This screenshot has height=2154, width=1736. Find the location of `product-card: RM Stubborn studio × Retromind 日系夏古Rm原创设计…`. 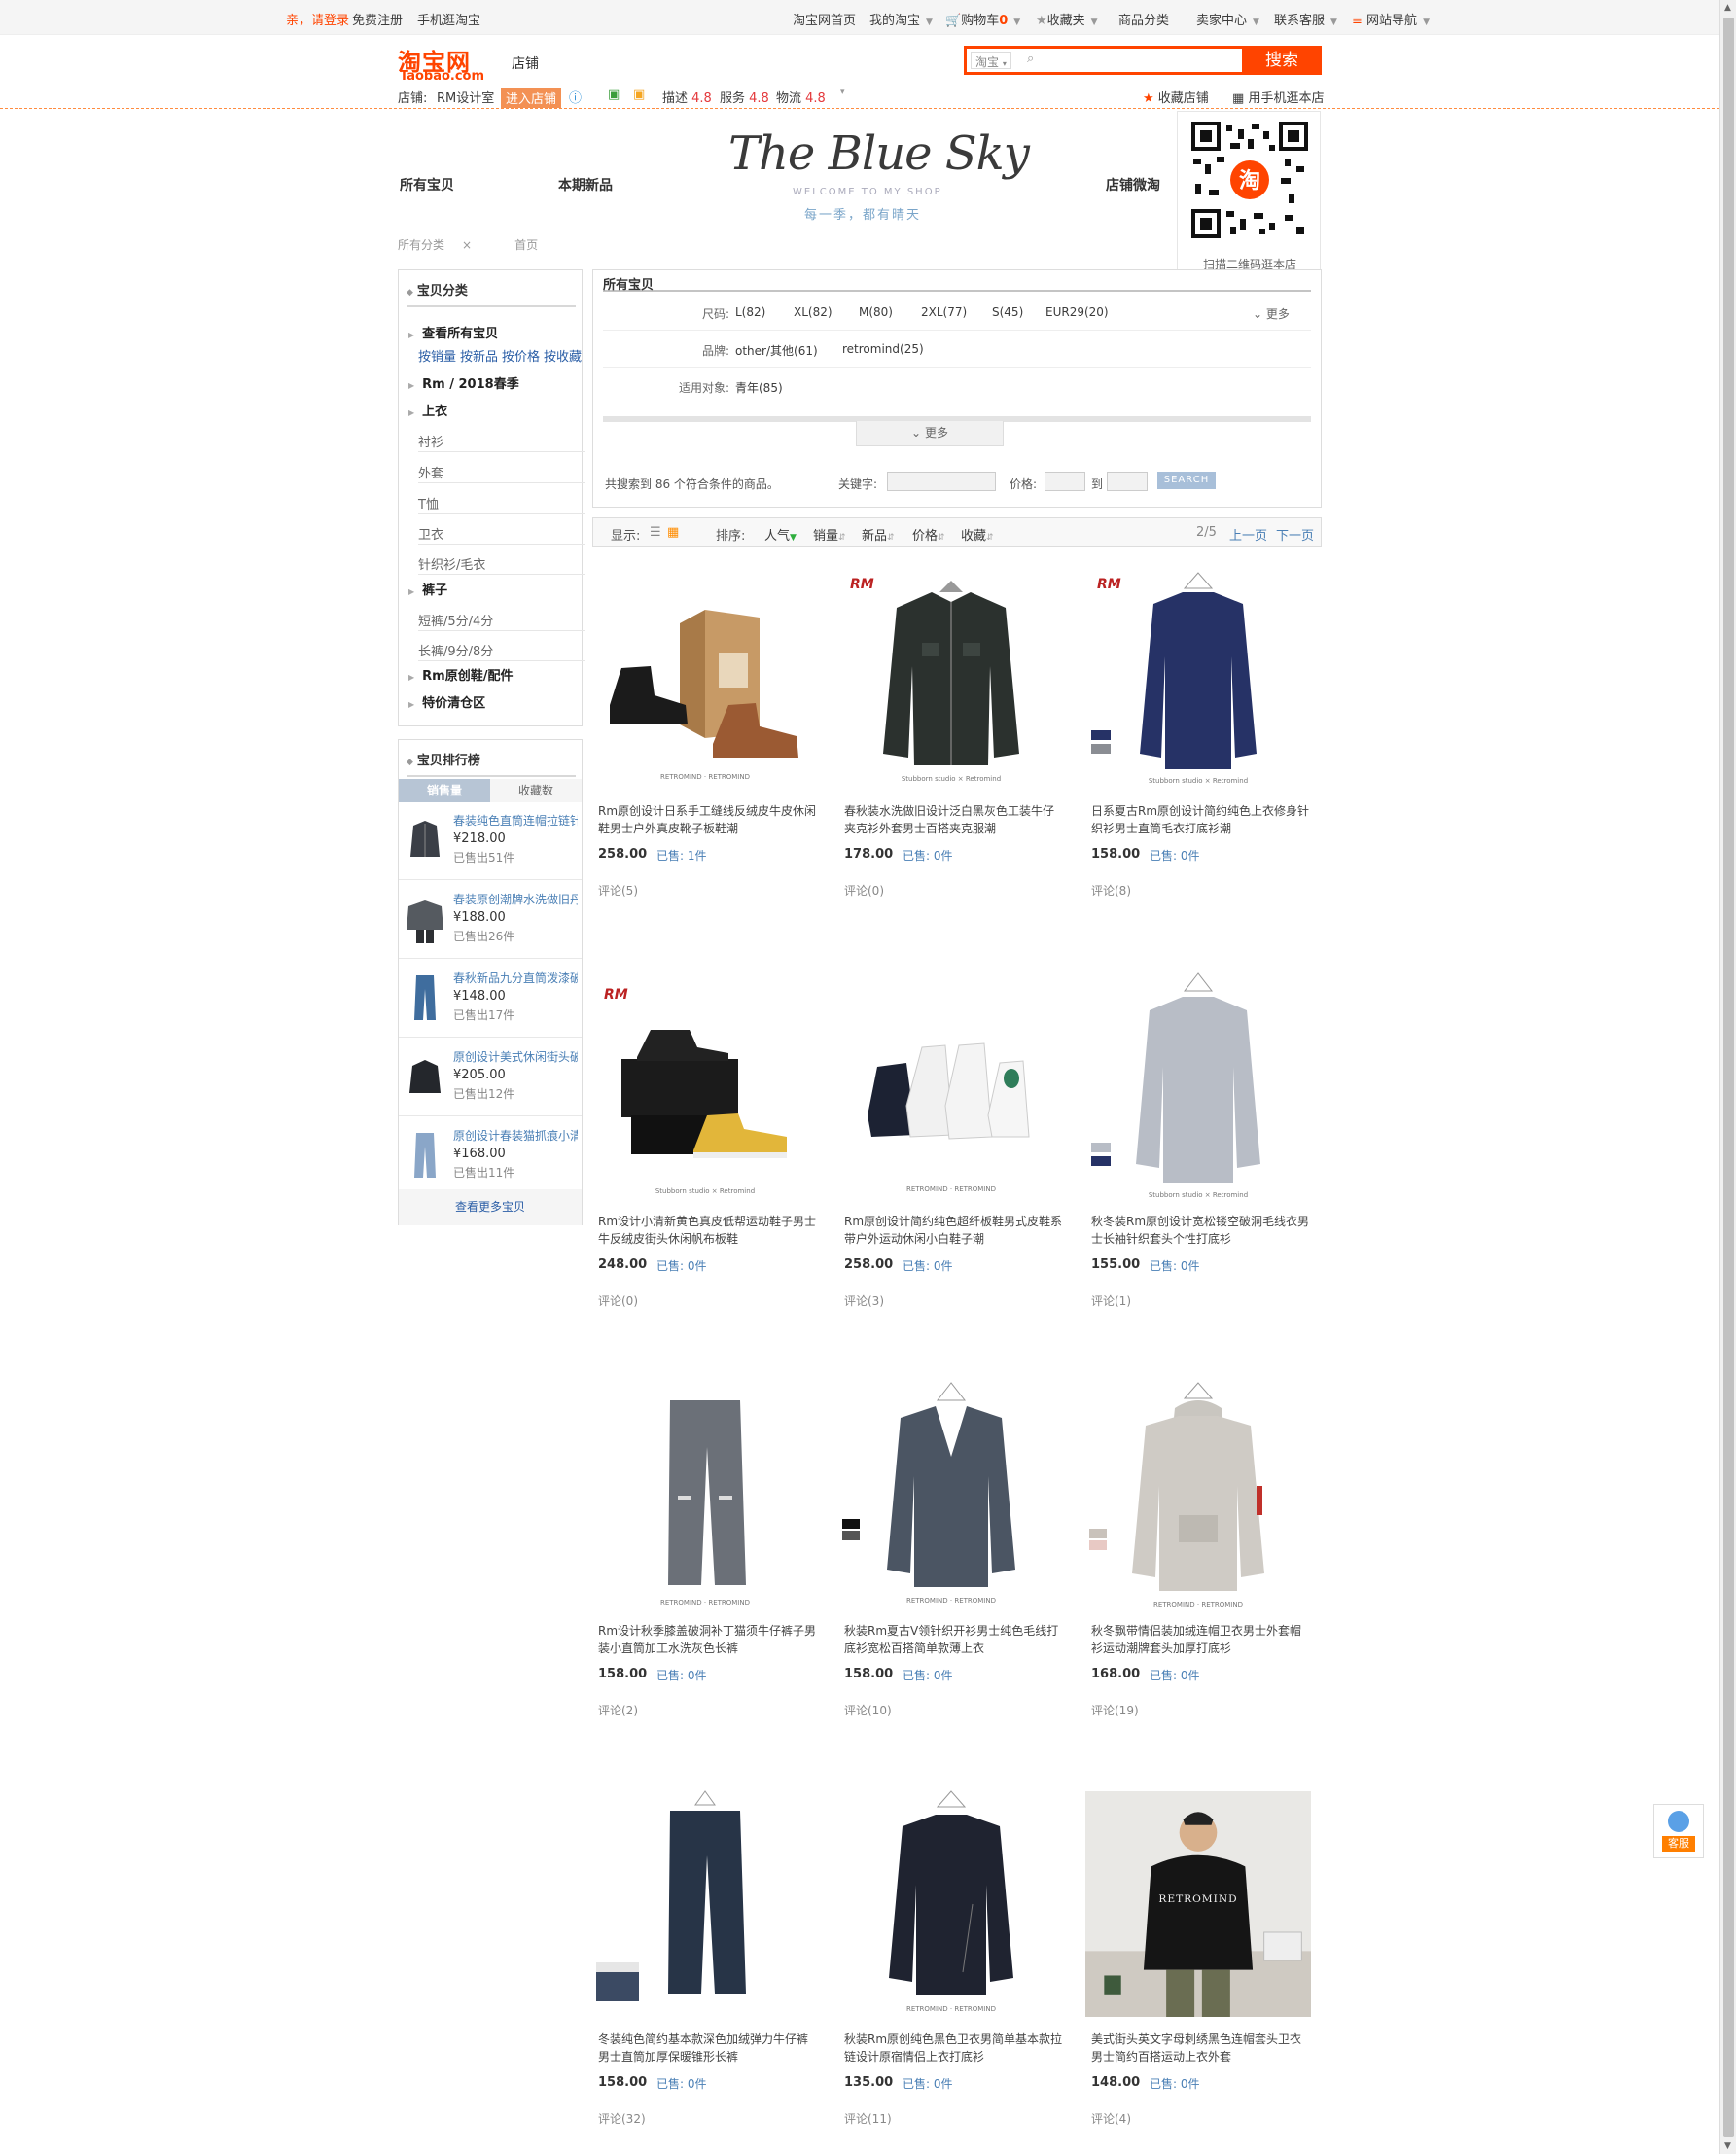

product-card: RM Stubborn studio × Retromind 日系夏古Rm原创设计… is located at coordinates (1198, 753).